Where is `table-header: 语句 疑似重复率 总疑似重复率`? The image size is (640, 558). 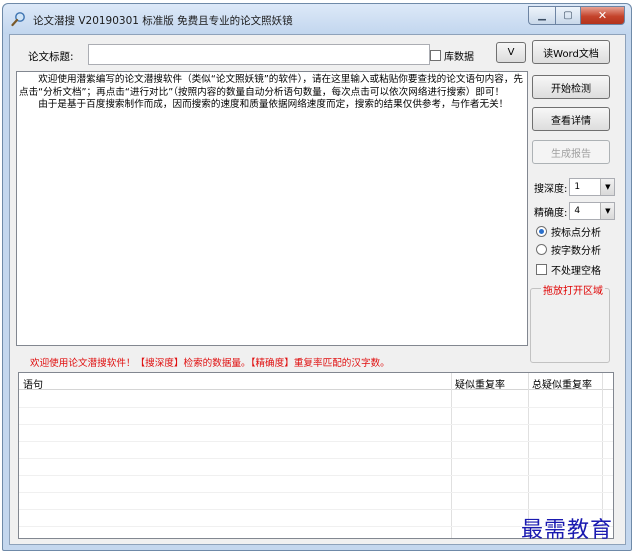 table-header: 语句 疑似重复率 总疑似重复率 is located at coordinates (316, 382).